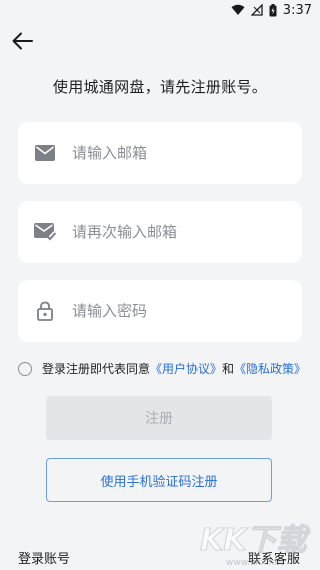  What do you see at coordinates (273, 10) in the screenshot?
I see `battery-charging-icon` at bounding box center [273, 10].